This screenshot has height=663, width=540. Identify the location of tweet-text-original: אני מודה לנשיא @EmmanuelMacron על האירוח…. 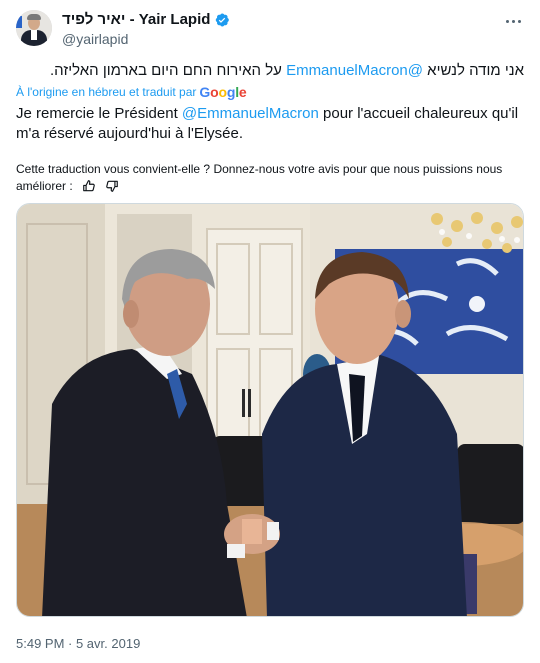
(287, 70).